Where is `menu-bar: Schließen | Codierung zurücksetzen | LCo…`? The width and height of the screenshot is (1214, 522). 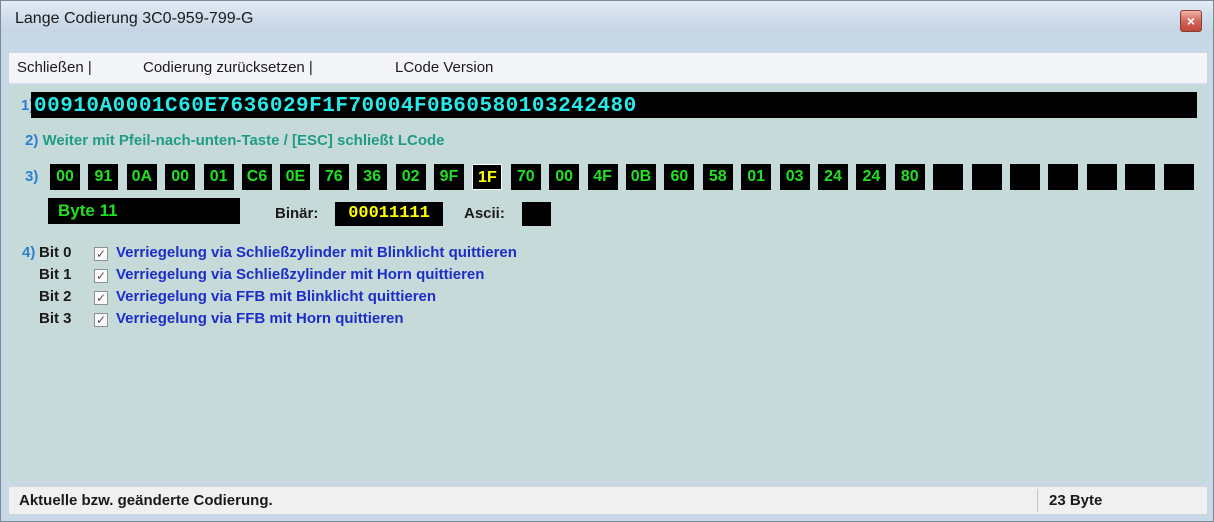 menu-bar: Schließen | Codierung zurücksetzen | LCo… is located at coordinates (608, 68).